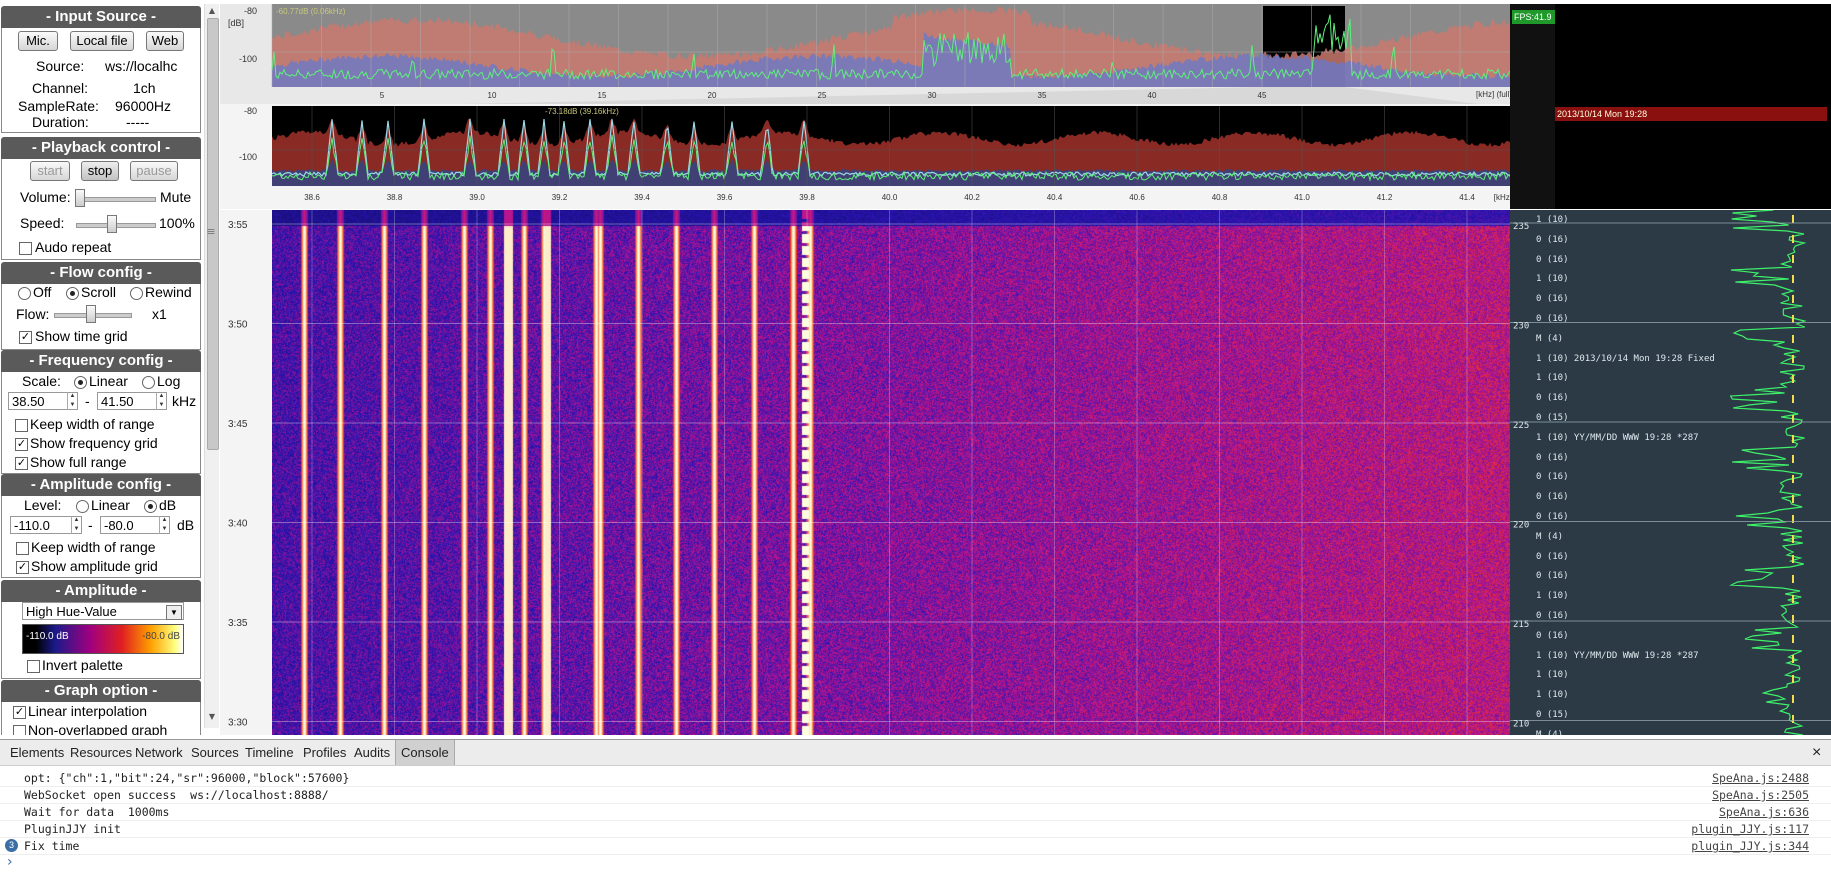  What do you see at coordinates (164, 525) in the screenshot?
I see `amp-max-spinner: ▲ ▼` at bounding box center [164, 525].